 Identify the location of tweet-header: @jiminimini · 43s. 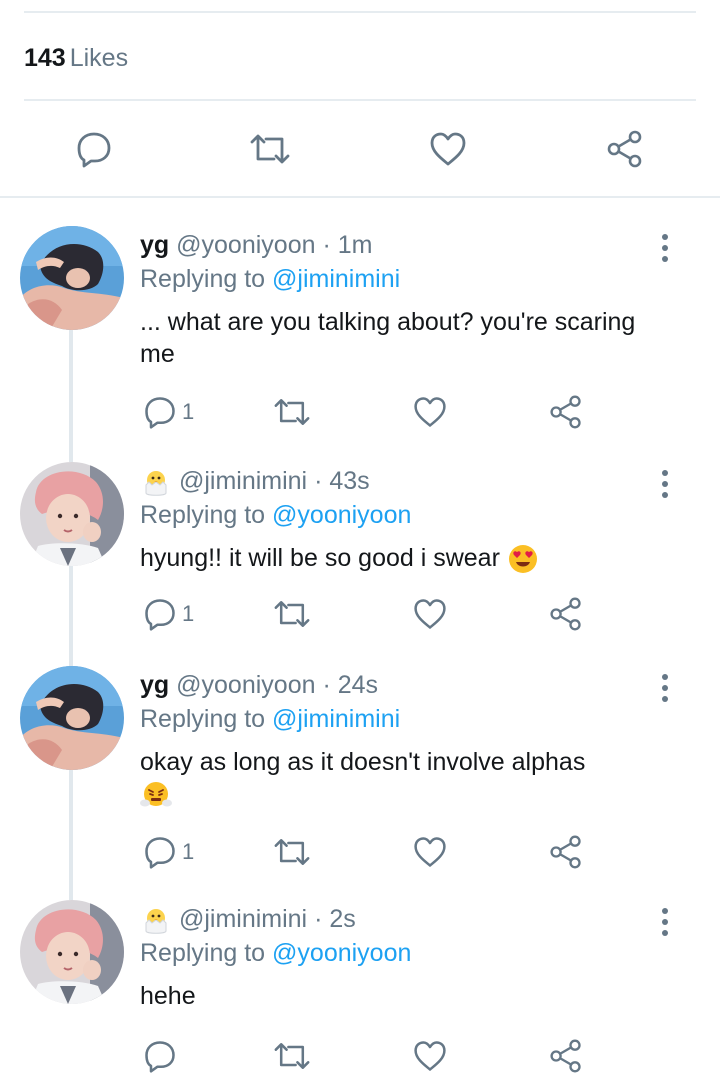
(255, 481).